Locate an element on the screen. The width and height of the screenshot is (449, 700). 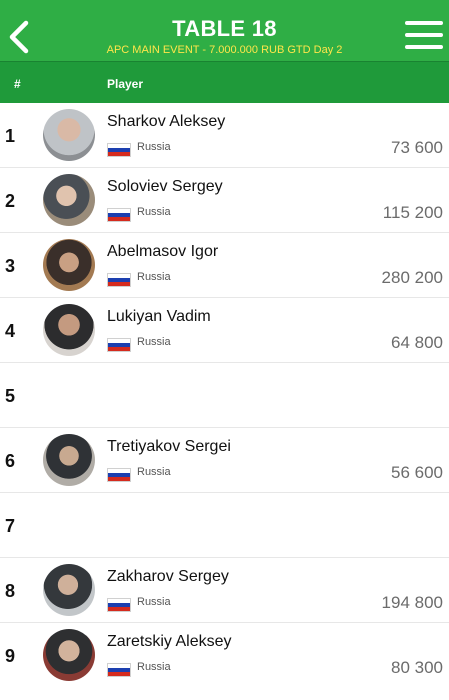
chip-count: 64 800 is located at coordinates (417, 342).